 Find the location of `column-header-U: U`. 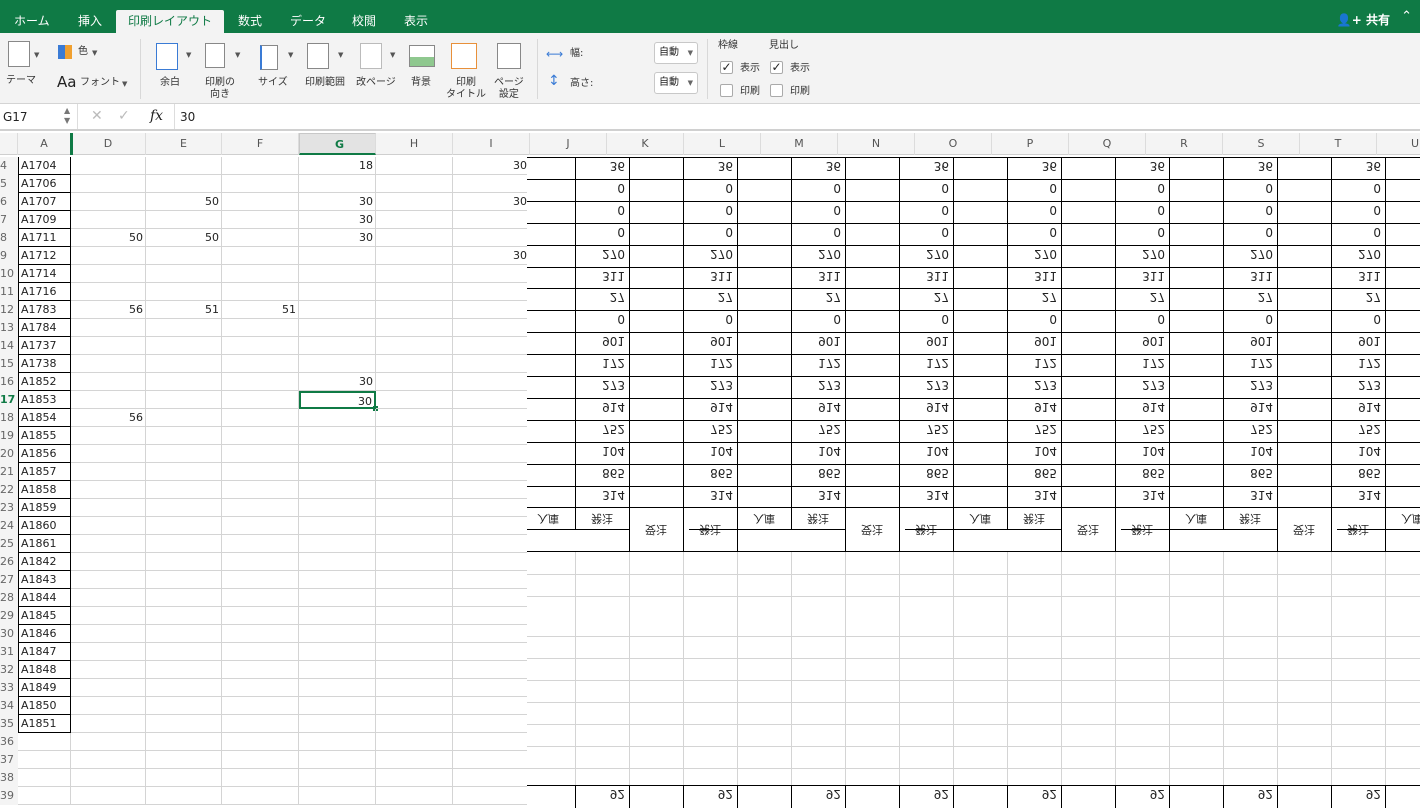

column-header-U: U is located at coordinates (1398, 144).